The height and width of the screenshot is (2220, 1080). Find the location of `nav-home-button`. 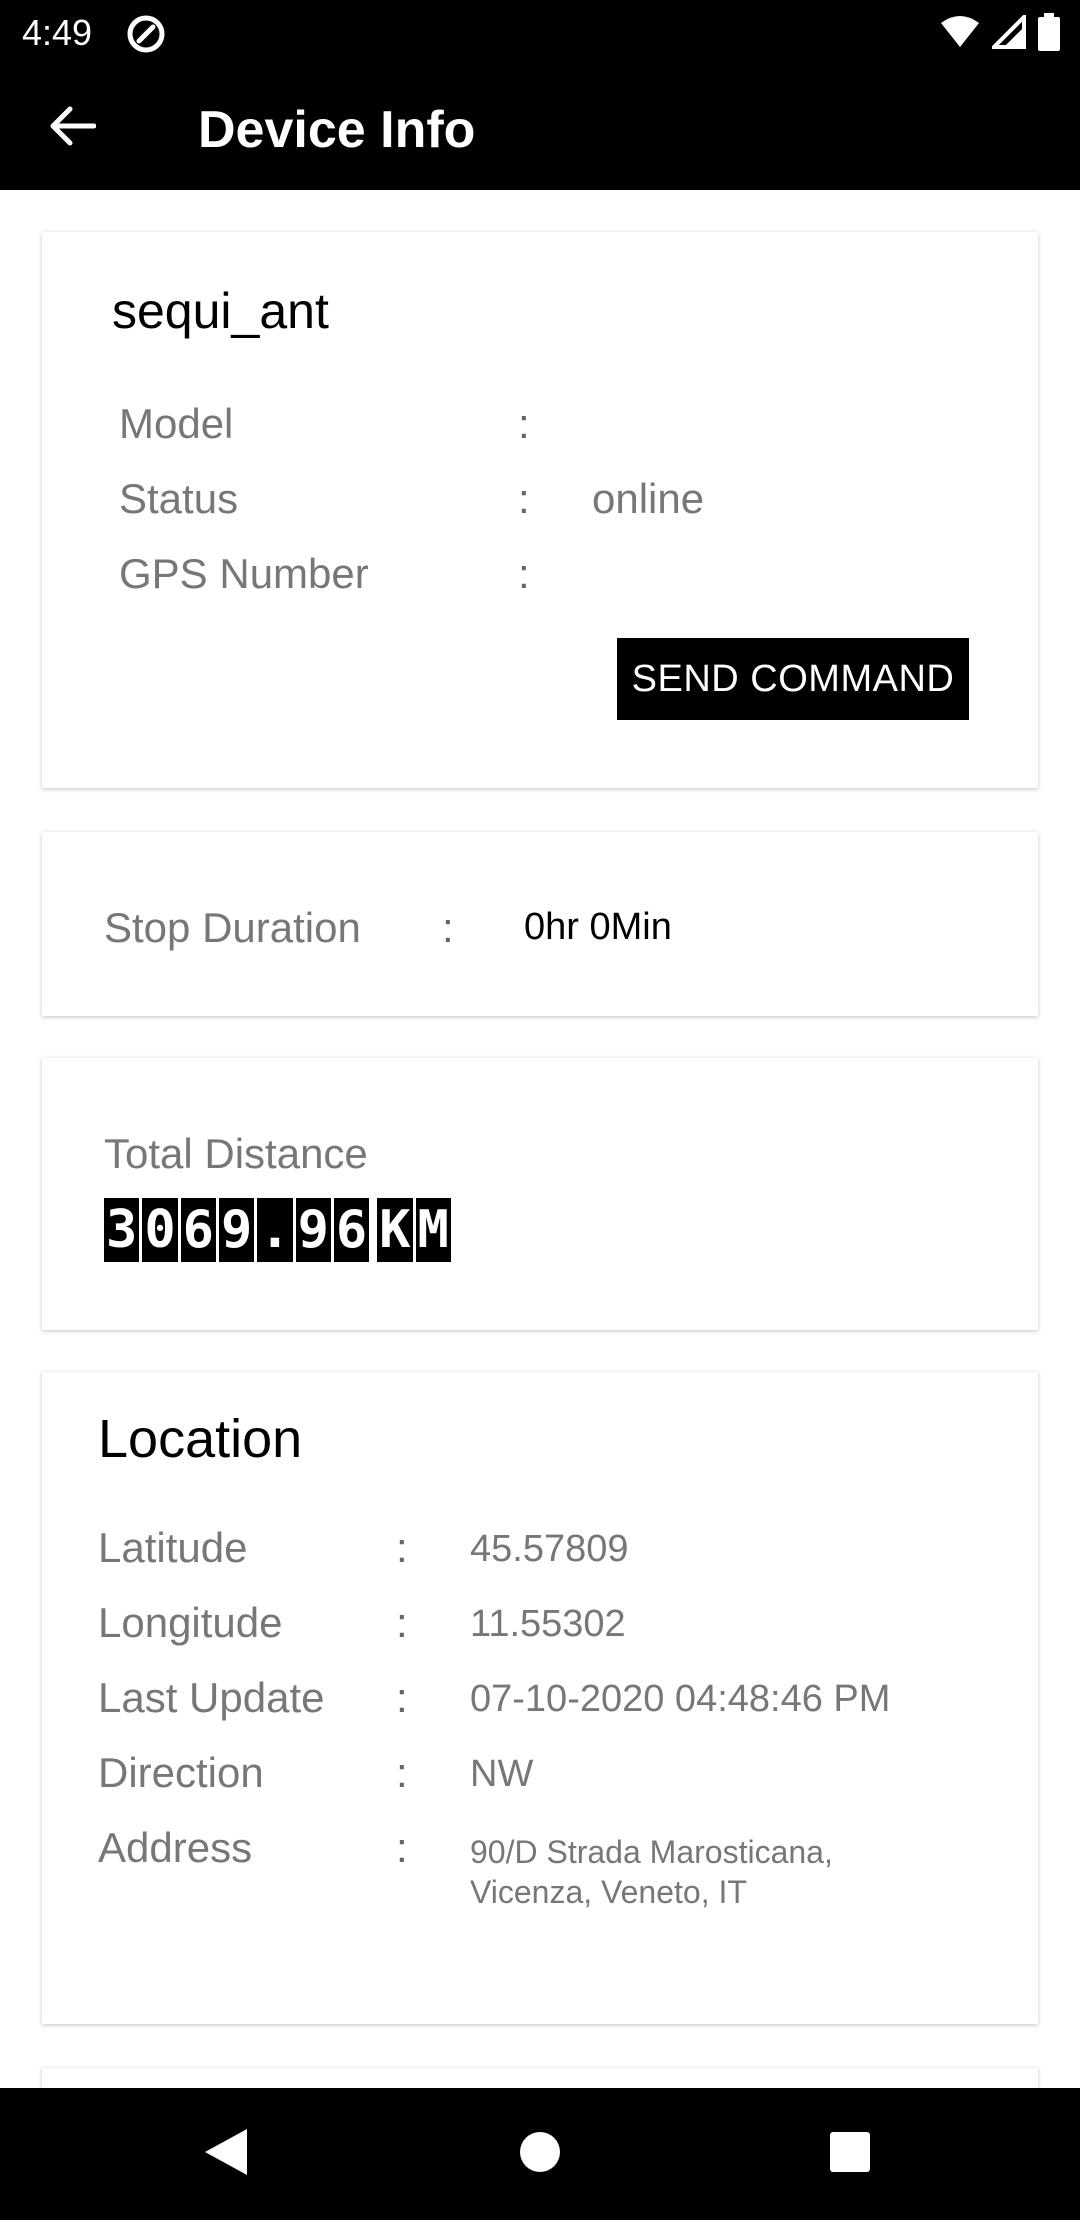

nav-home-button is located at coordinates (540, 2154).